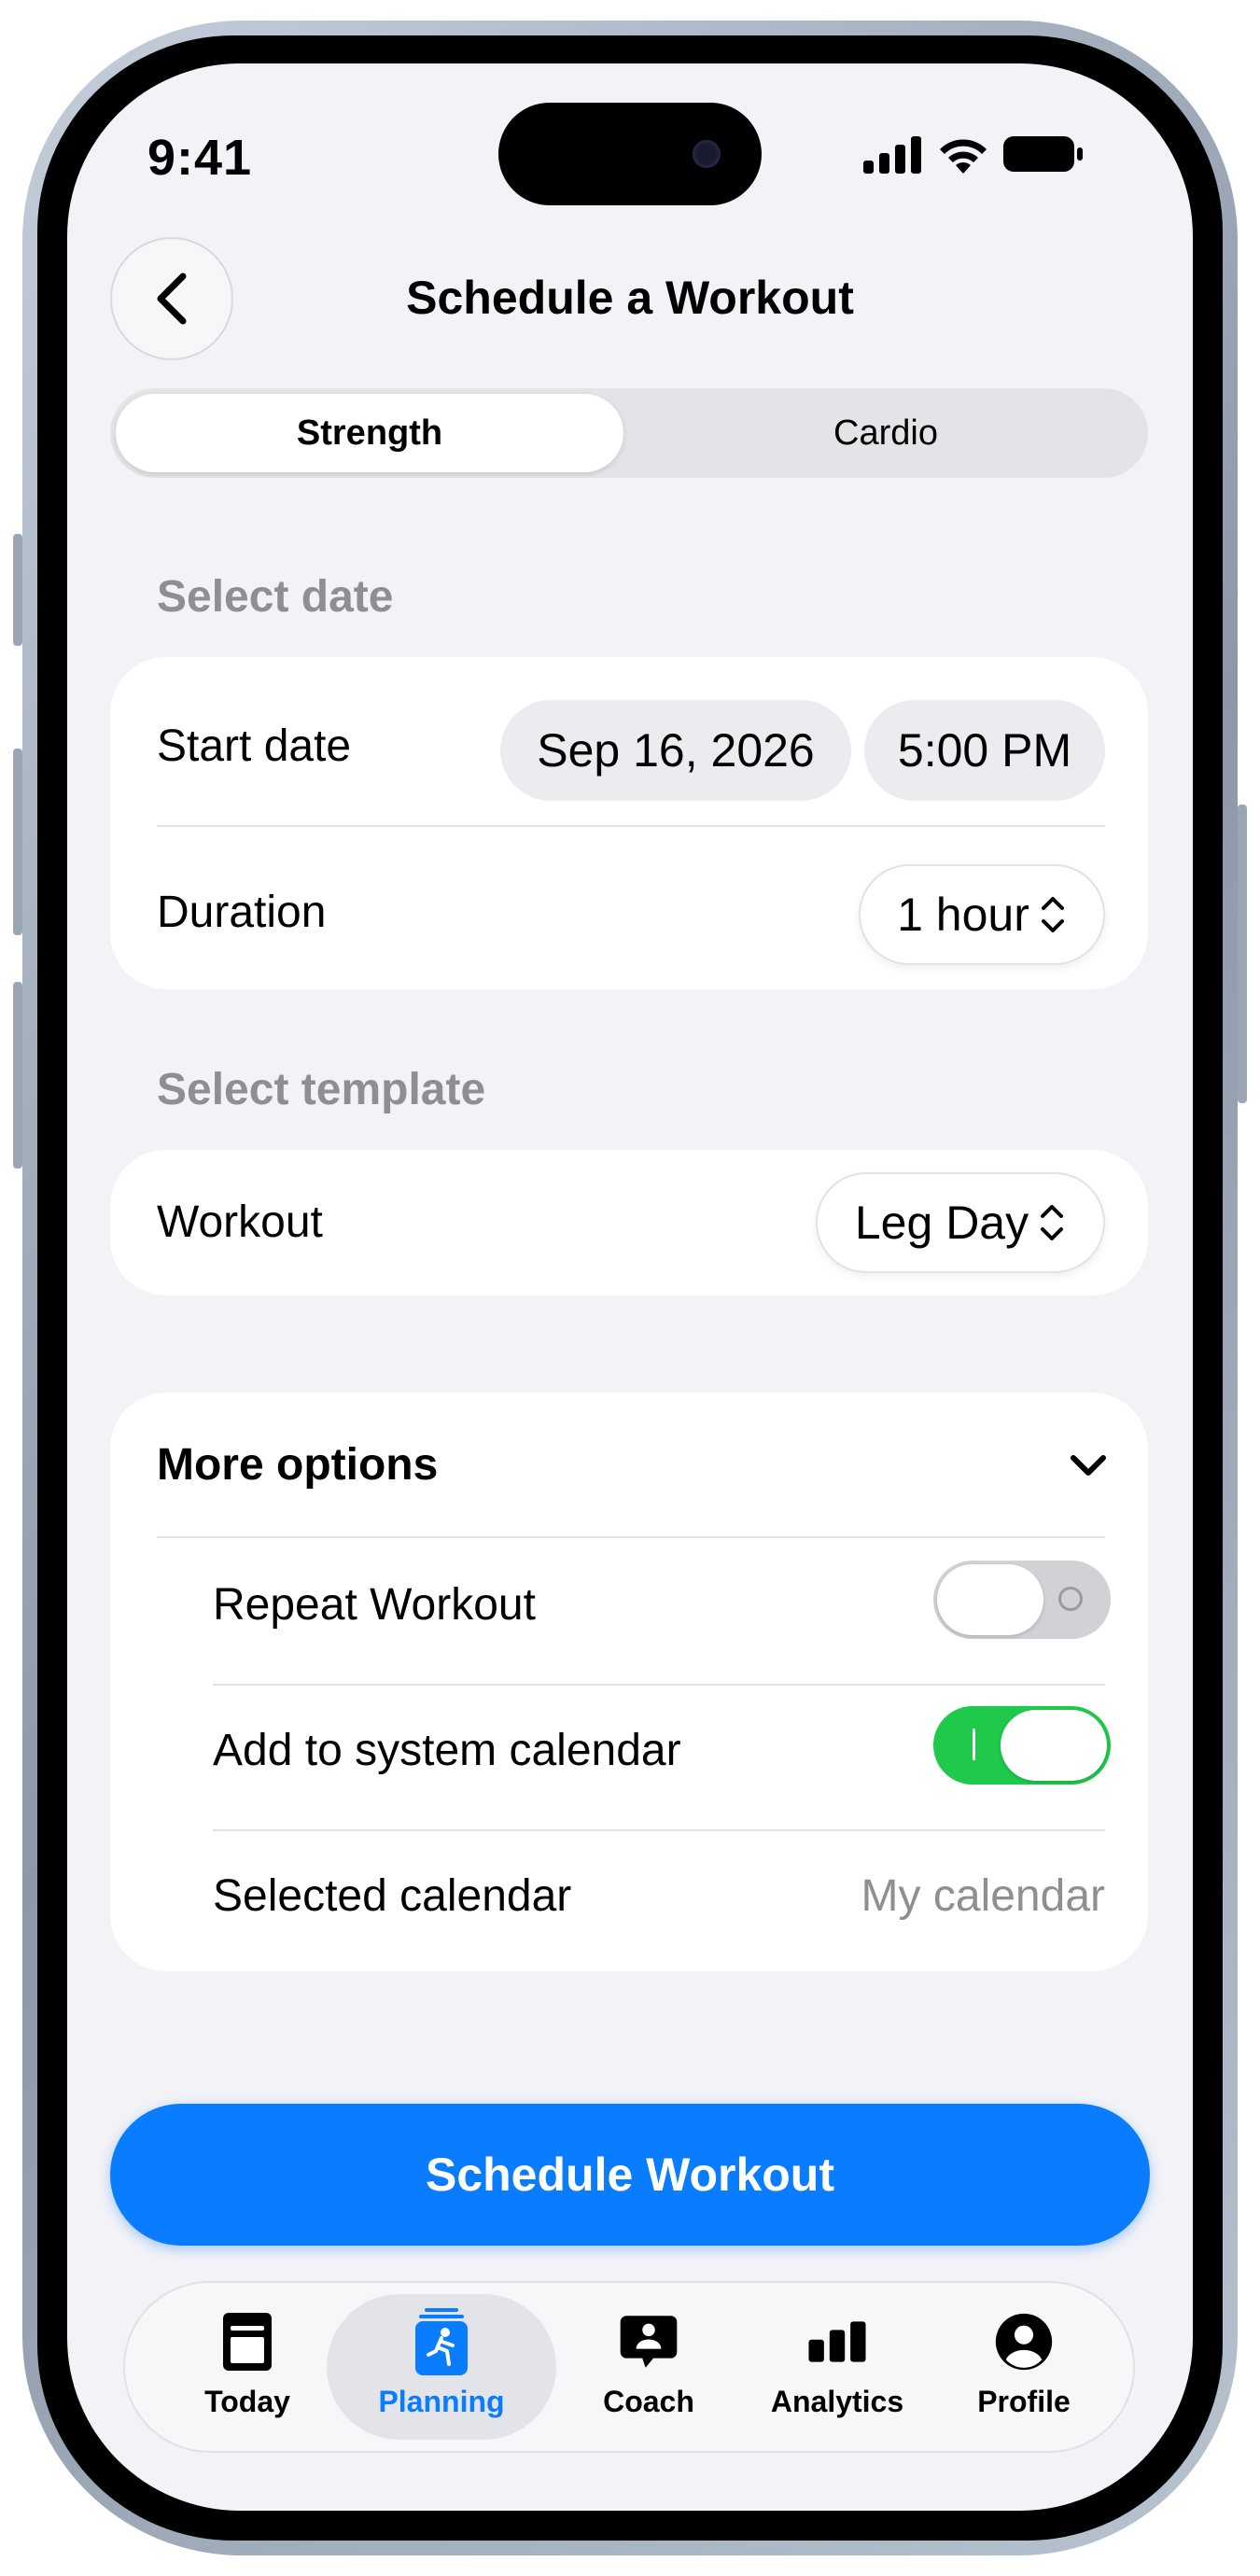  Describe the element at coordinates (974, 1744) in the screenshot. I see `on-indicator-icon` at that location.